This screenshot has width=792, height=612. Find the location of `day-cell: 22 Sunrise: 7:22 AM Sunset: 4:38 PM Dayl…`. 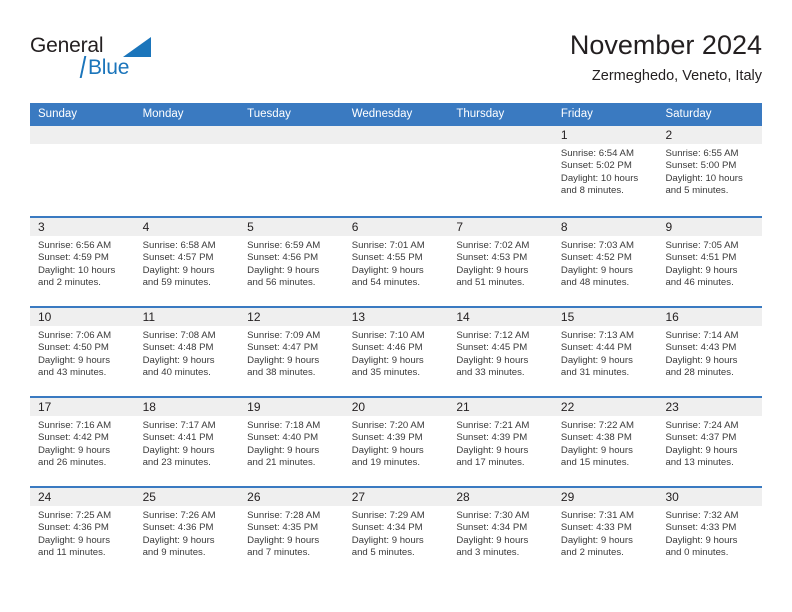

day-cell: 22 Sunrise: 7:22 AM Sunset: 4:38 PM Dayl… is located at coordinates (605, 442).